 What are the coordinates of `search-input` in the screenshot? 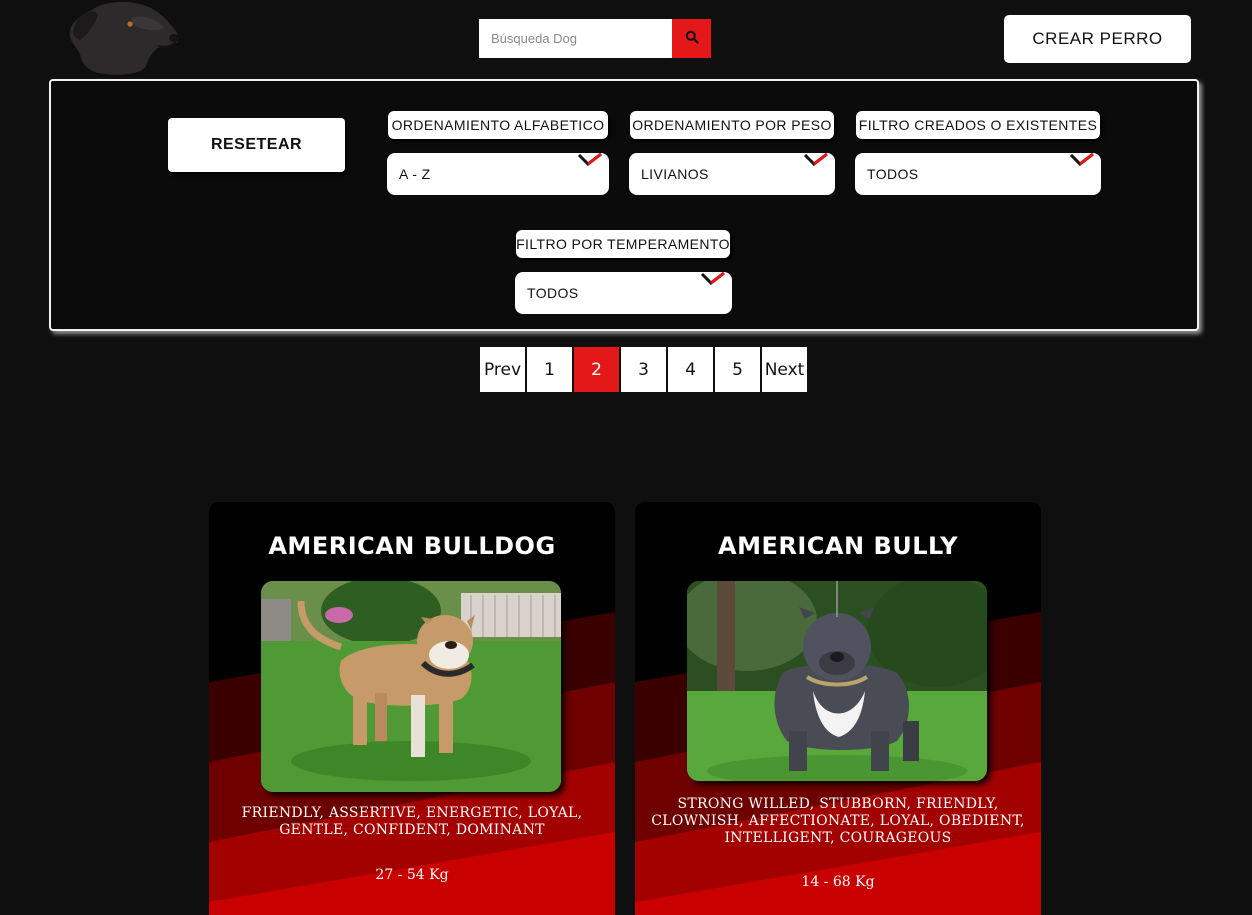 It's located at (575, 38).